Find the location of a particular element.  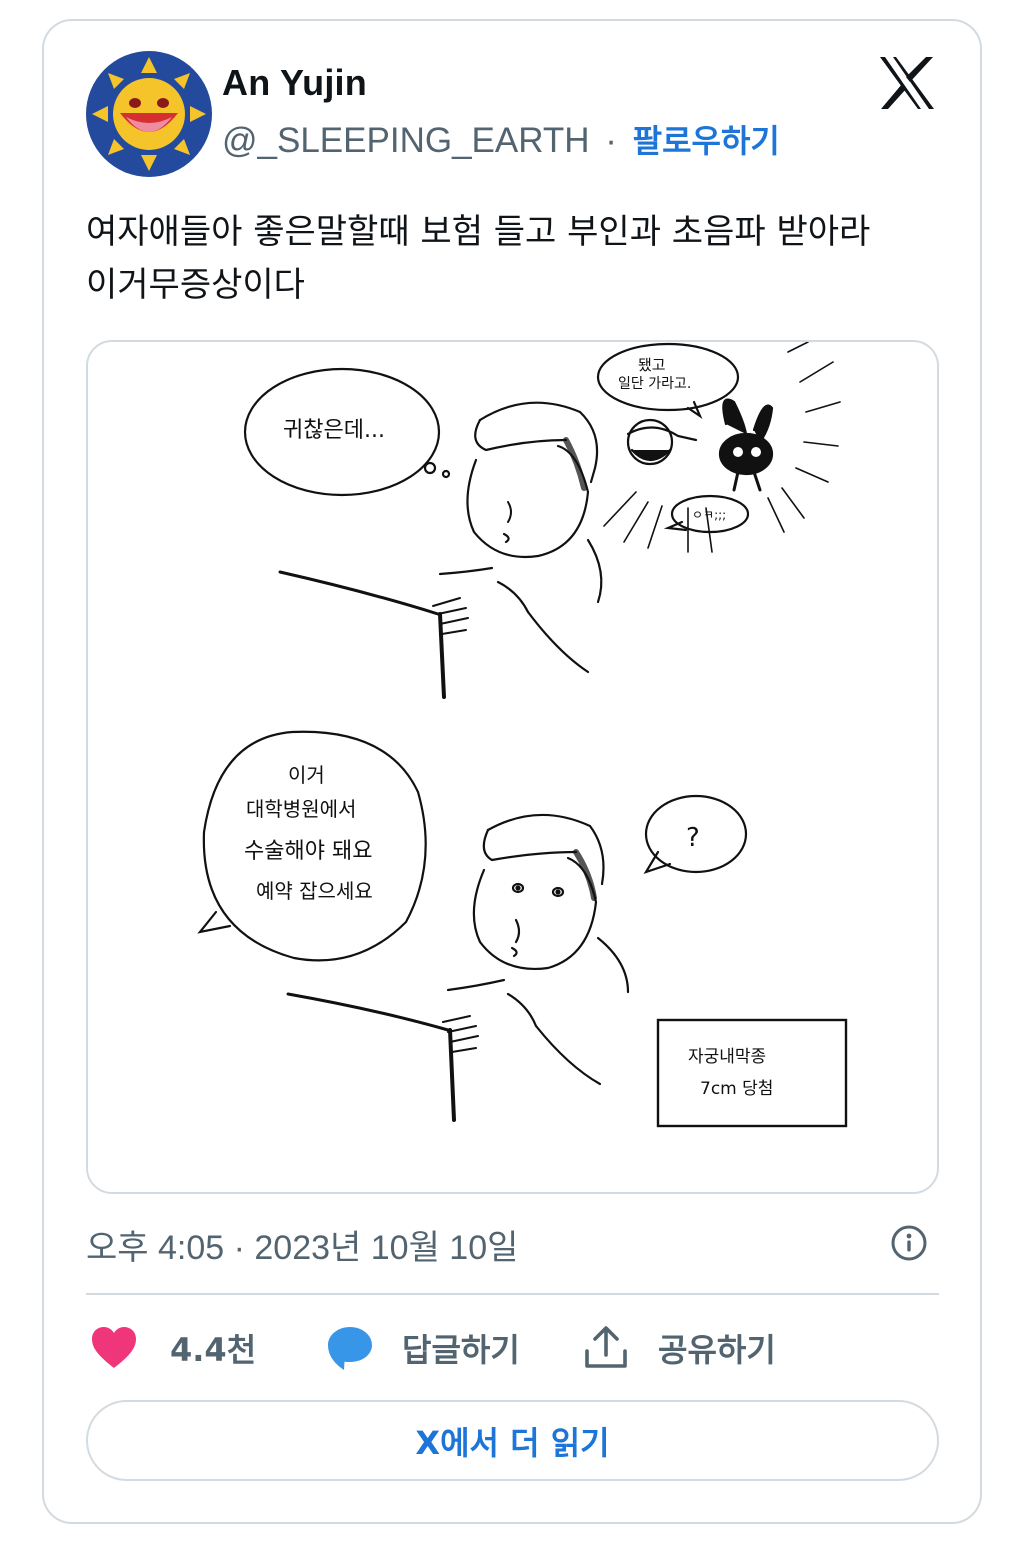

divider is located at coordinates (512, 1294).